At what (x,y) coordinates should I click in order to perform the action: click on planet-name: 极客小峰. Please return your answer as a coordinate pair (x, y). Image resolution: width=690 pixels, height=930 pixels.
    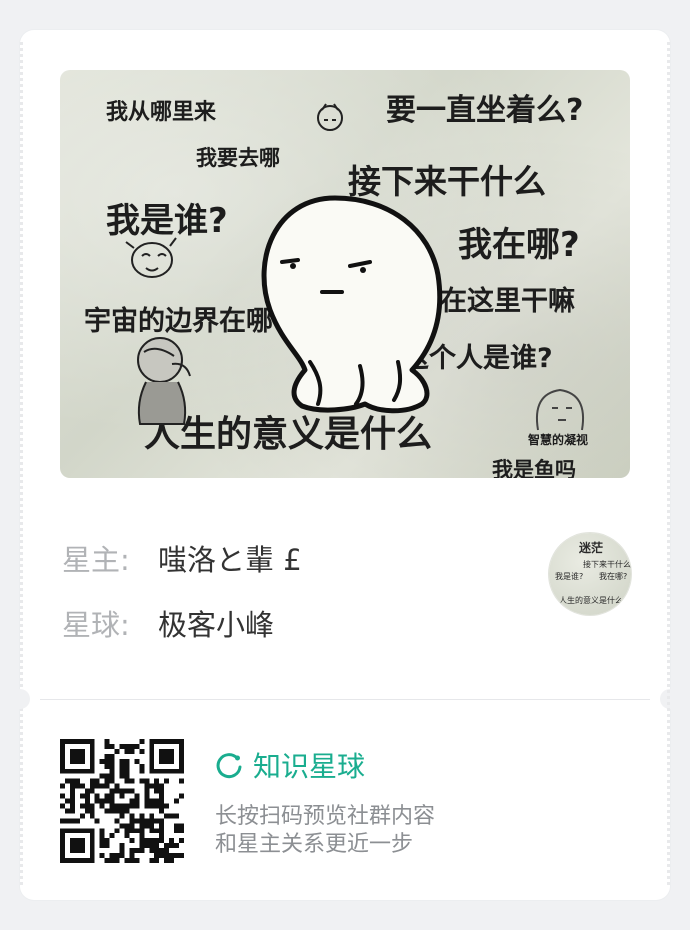
    Looking at the image, I should click on (216, 625).